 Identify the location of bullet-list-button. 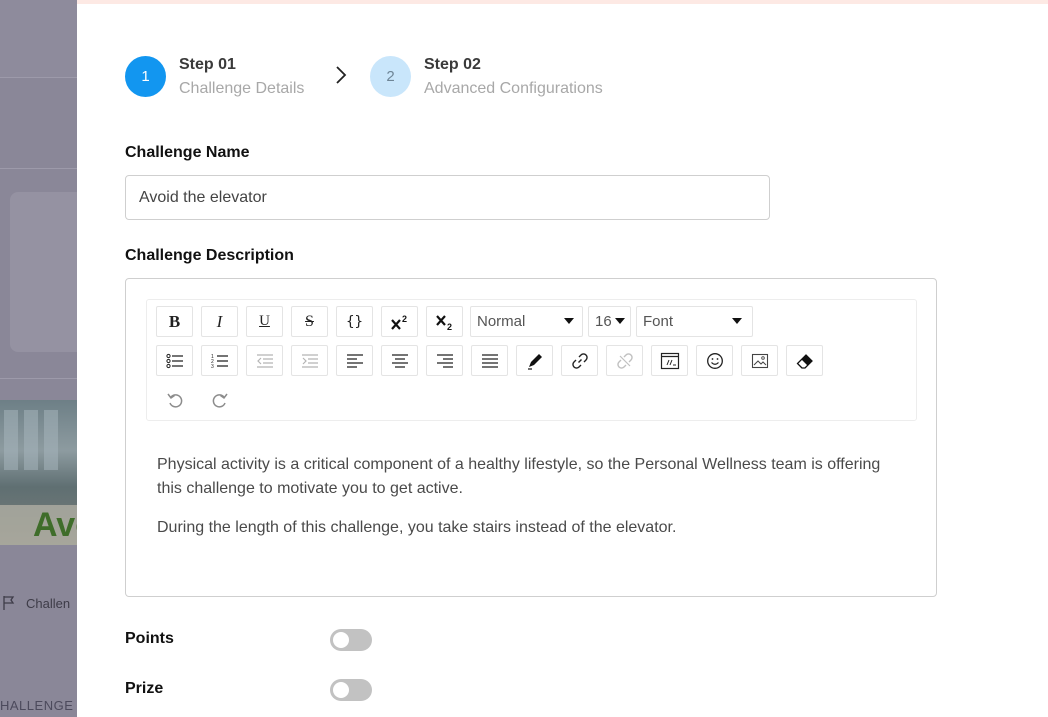
(174, 360).